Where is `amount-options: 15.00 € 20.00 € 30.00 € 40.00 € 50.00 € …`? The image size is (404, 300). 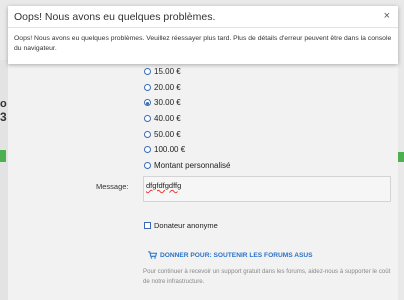 amount-options: 15.00 € 20.00 € 30.00 € 40.00 € 50.00 € … is located at coordinates (187, 118).